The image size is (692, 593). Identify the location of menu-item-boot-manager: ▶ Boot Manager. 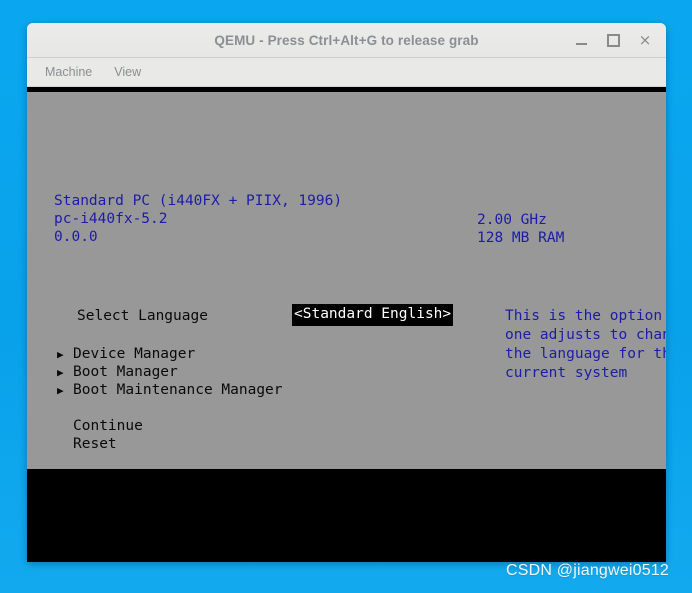
(170, 372).